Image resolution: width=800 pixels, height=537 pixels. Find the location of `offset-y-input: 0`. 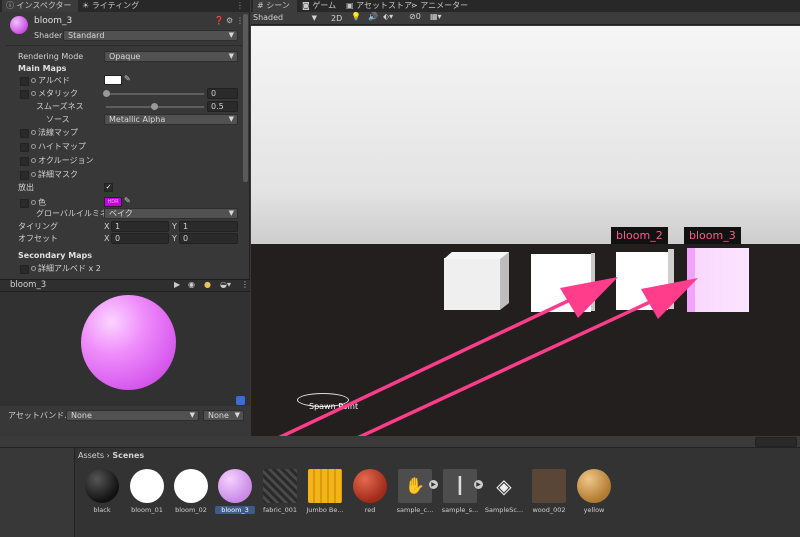

offset-y-input: 0 is located at coordinates (208, 238).